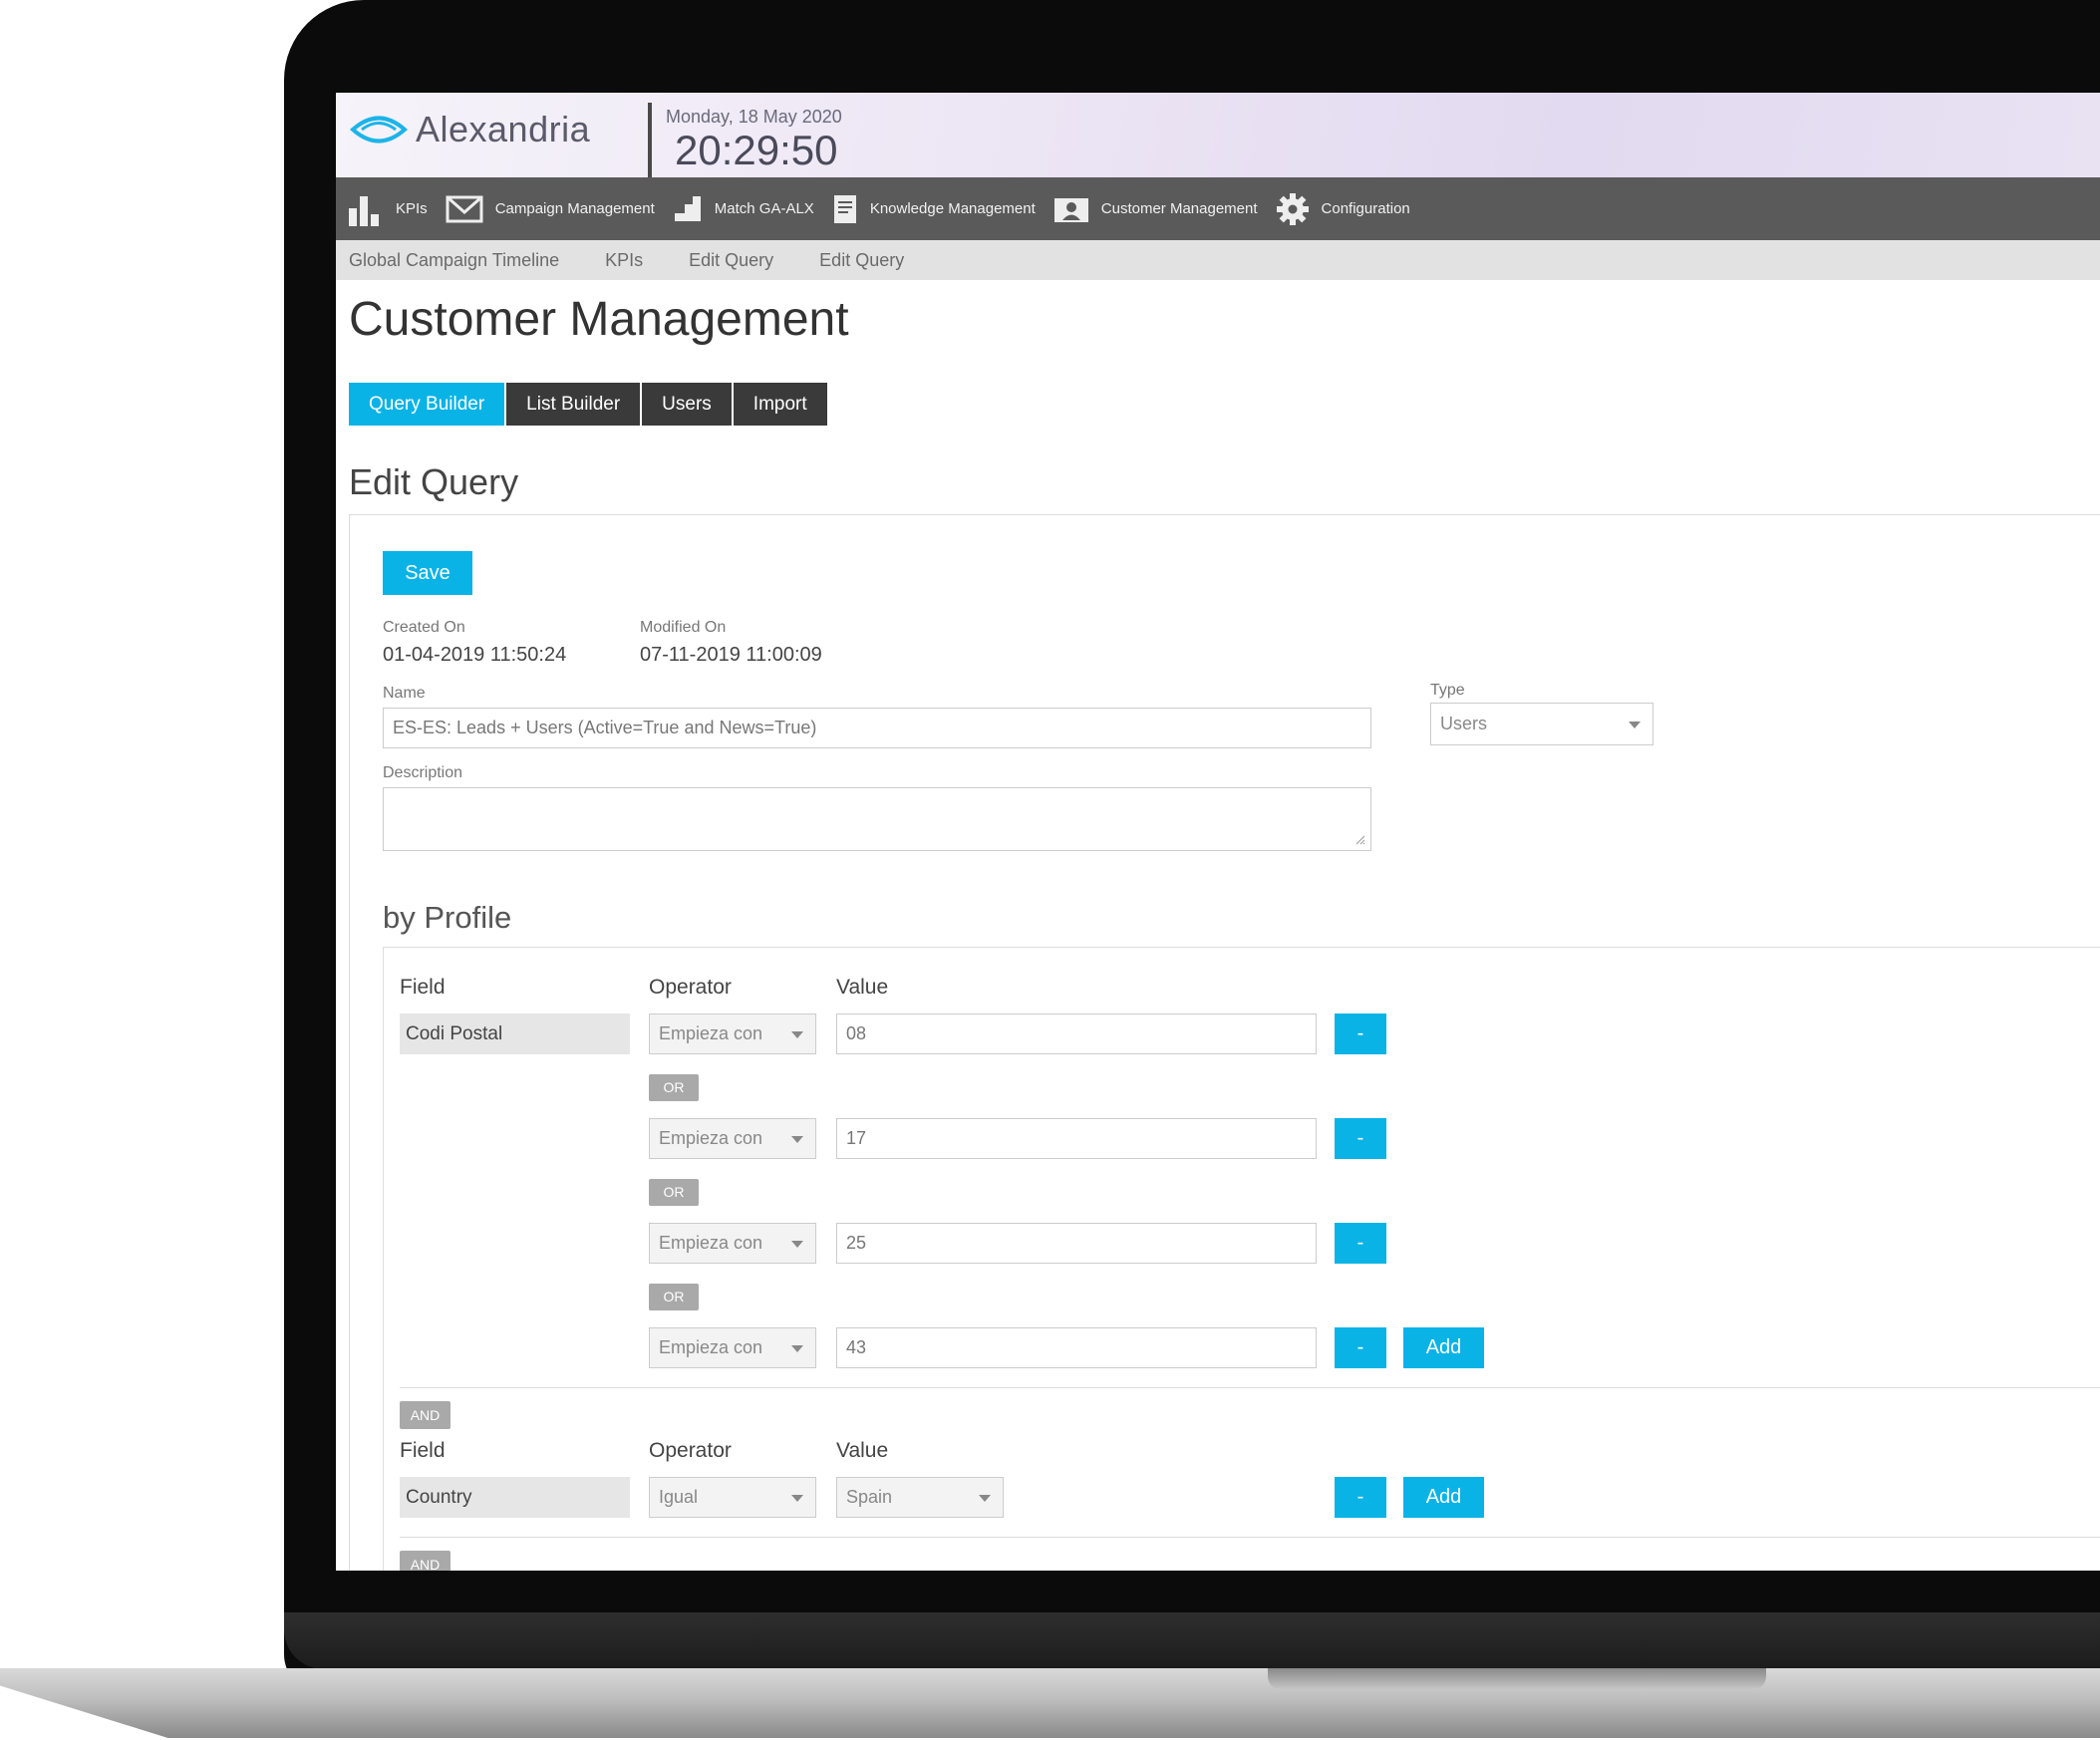 This screenshot has height=1740, width=2100. I want to click on value-input: 25, so click(1076, 1243).